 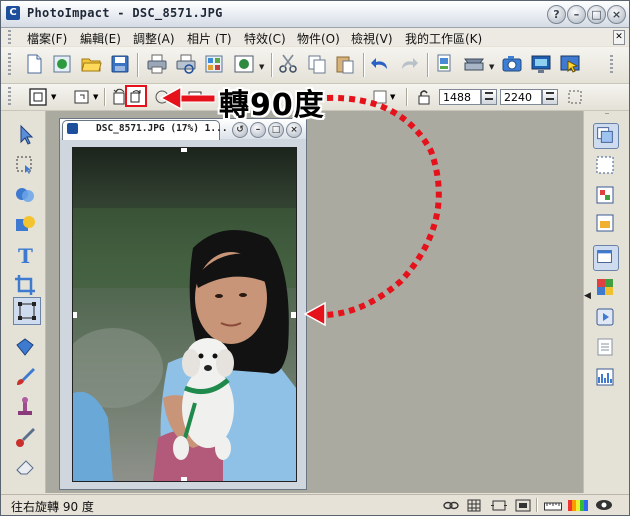 I want to click on shape-selection-icon, so click(x=25, y=195).